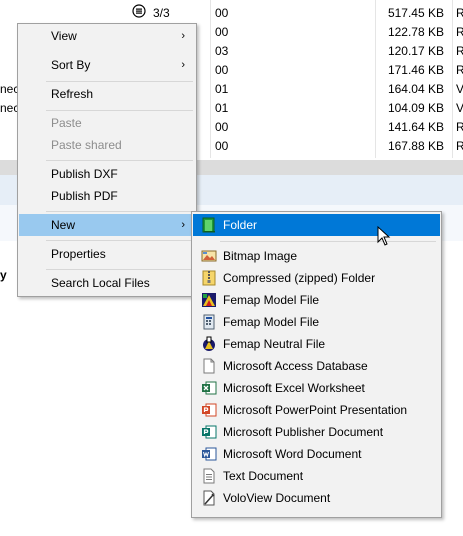 This screenshot has width=463, height=536. Describe the element at coordinates (209, 410) in the screenshot. I see `powerpoint-icon` at that location.